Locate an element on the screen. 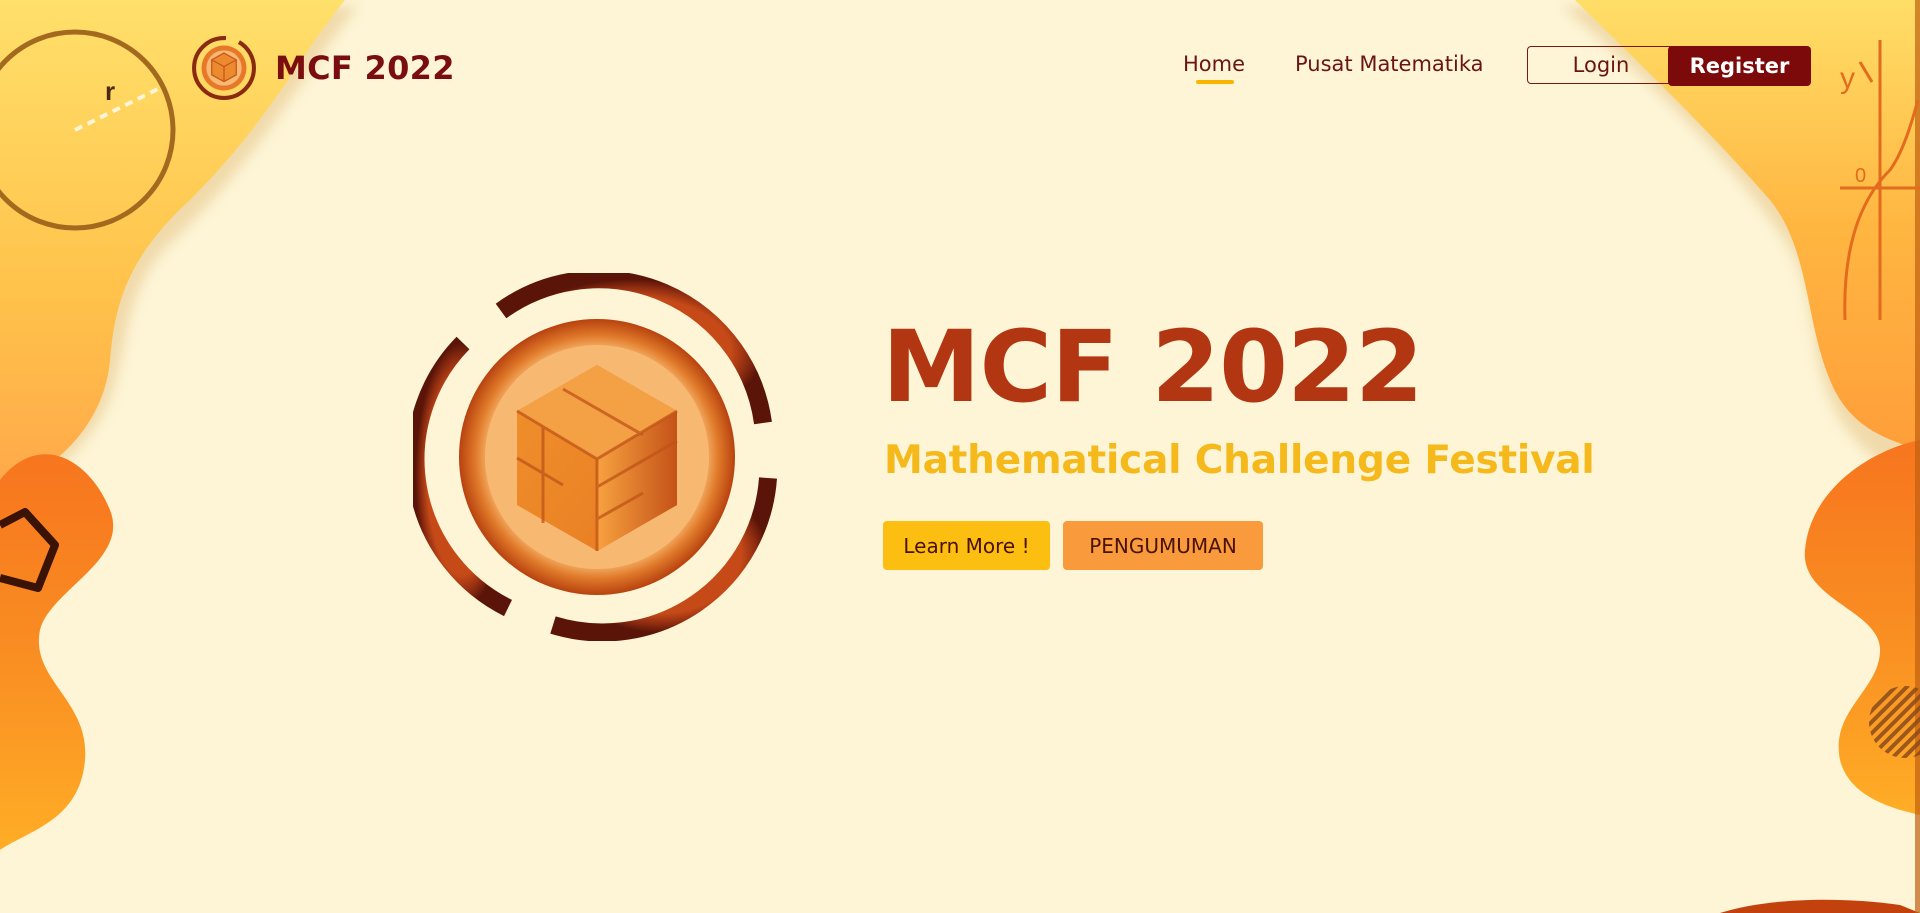  pengumuman-button: PENGUMUMAN is located at coordinates (1163, 545).